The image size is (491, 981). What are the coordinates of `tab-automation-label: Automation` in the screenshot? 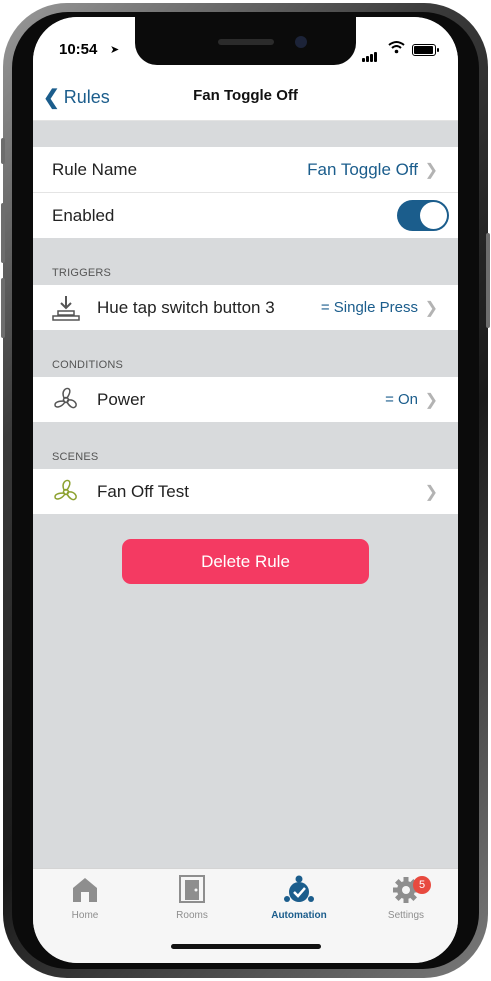 It's located at (299, 915).